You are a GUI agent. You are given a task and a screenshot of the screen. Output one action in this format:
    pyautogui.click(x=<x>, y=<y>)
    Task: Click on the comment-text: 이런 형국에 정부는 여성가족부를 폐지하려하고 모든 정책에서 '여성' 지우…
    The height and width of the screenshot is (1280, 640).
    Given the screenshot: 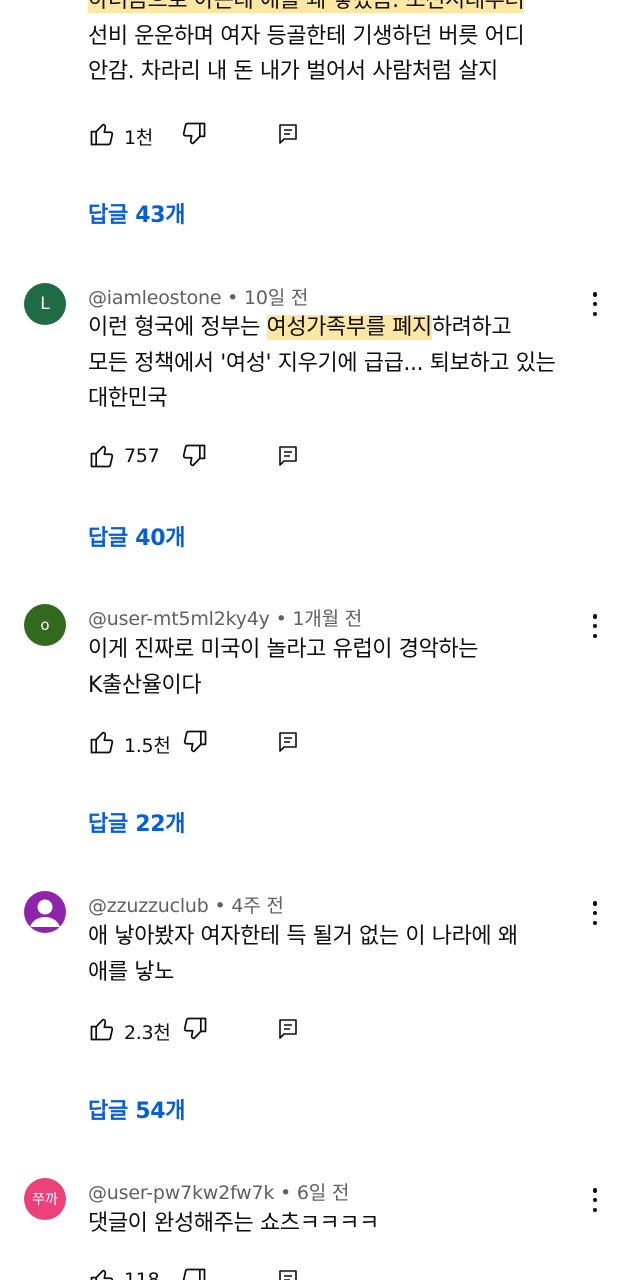 What is the action you would take?
    pyautogui.click(x=343, y=363)
    